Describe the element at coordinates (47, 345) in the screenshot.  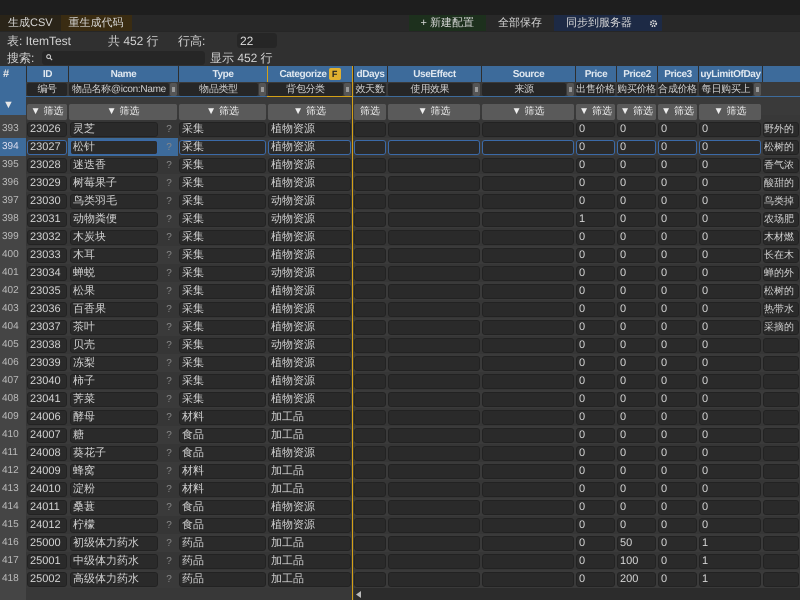
I see `cell-field: 23038` at that location.